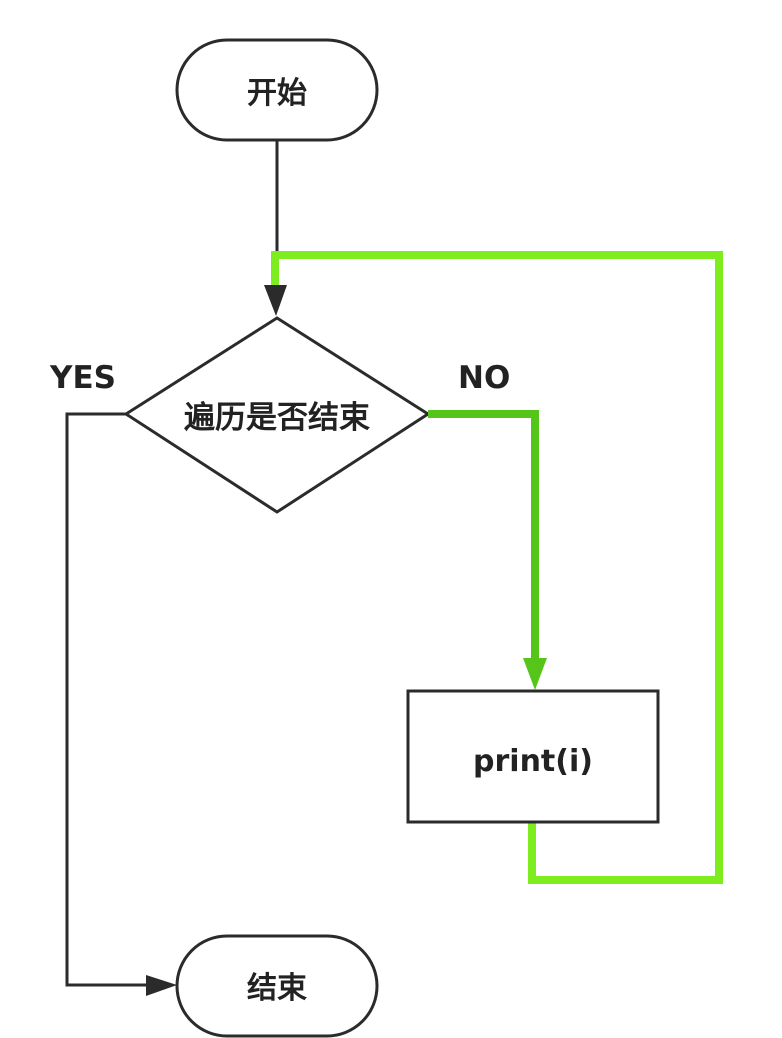  I want to click on no-branch-label: NO, so click(484, 378).